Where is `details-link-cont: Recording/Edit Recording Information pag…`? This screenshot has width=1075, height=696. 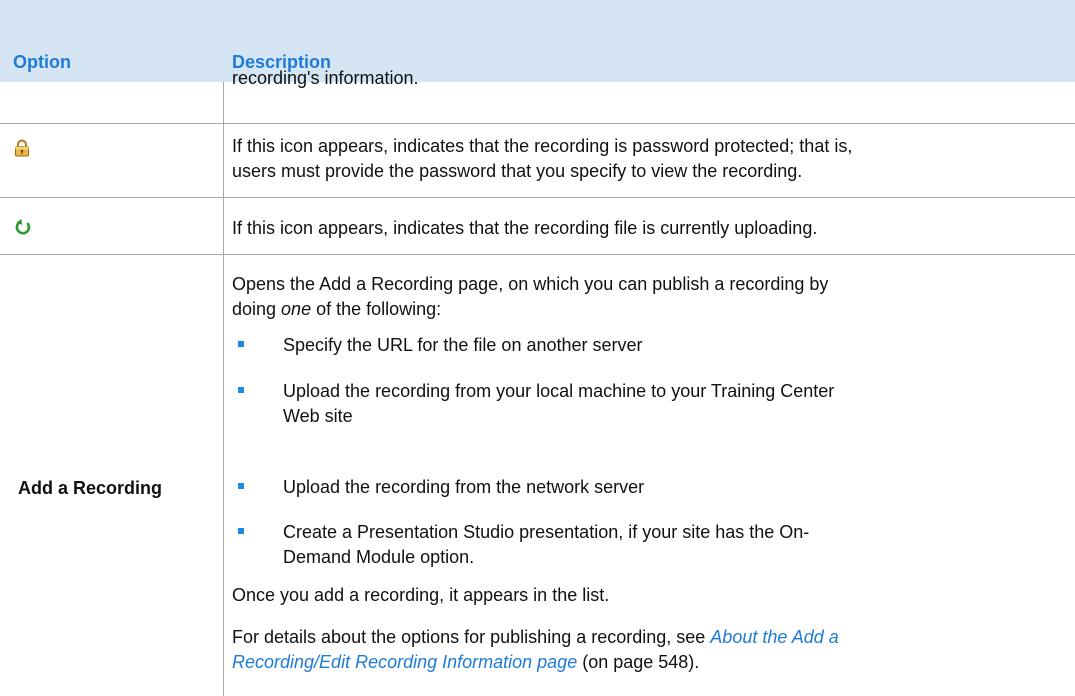
details-link-cont: Recording/Edit Recording Information pag… is located at coordinates (404, 662).